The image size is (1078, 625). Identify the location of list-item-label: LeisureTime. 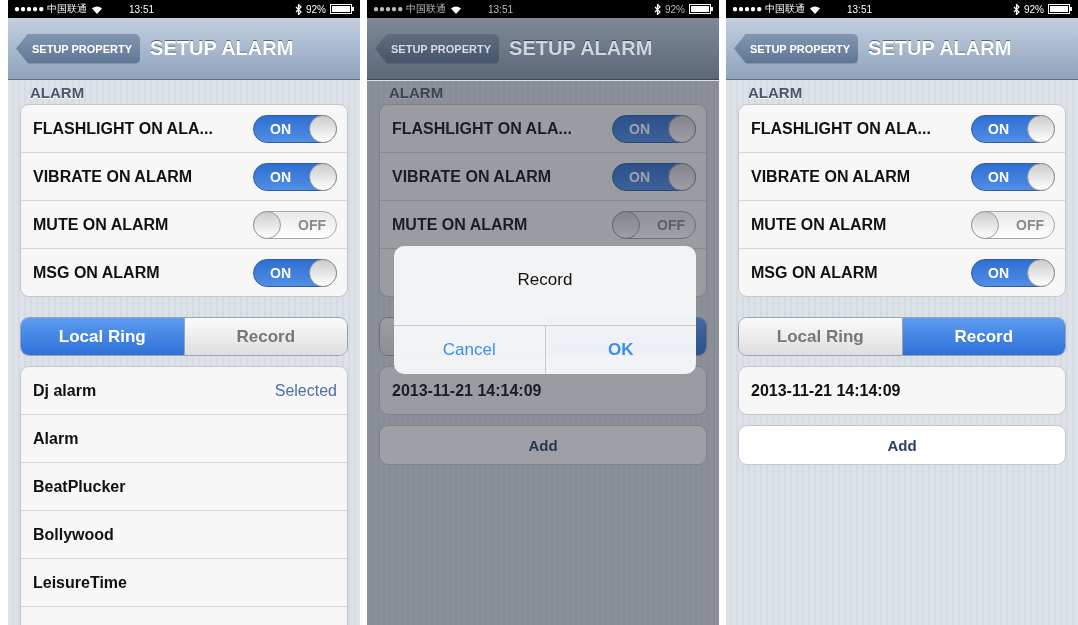
(185, 582).